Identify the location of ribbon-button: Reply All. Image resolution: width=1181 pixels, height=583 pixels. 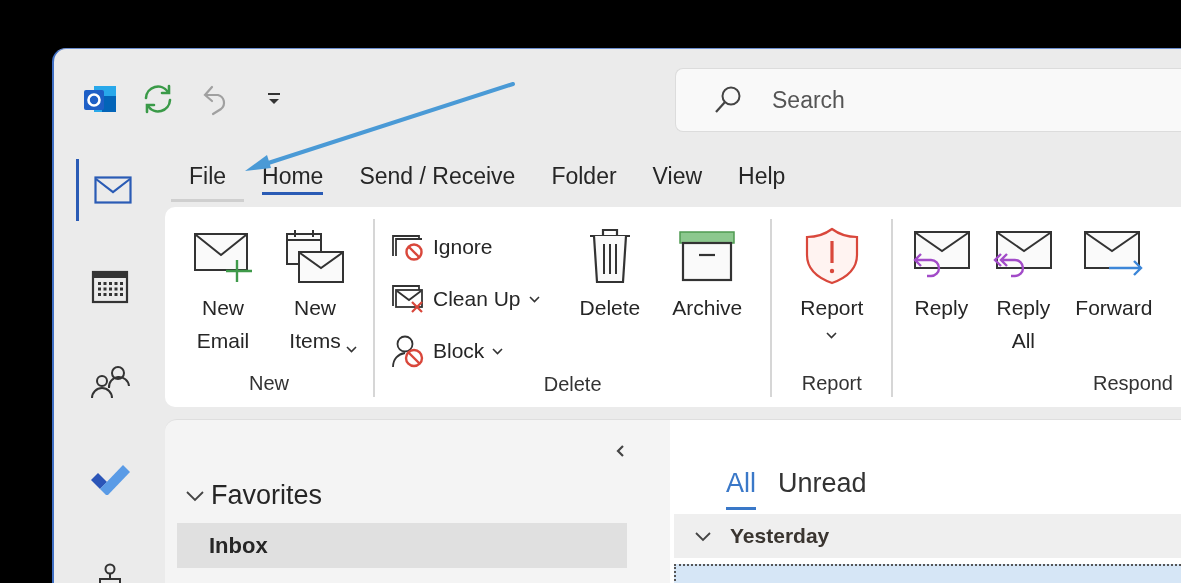
(1023, 288).